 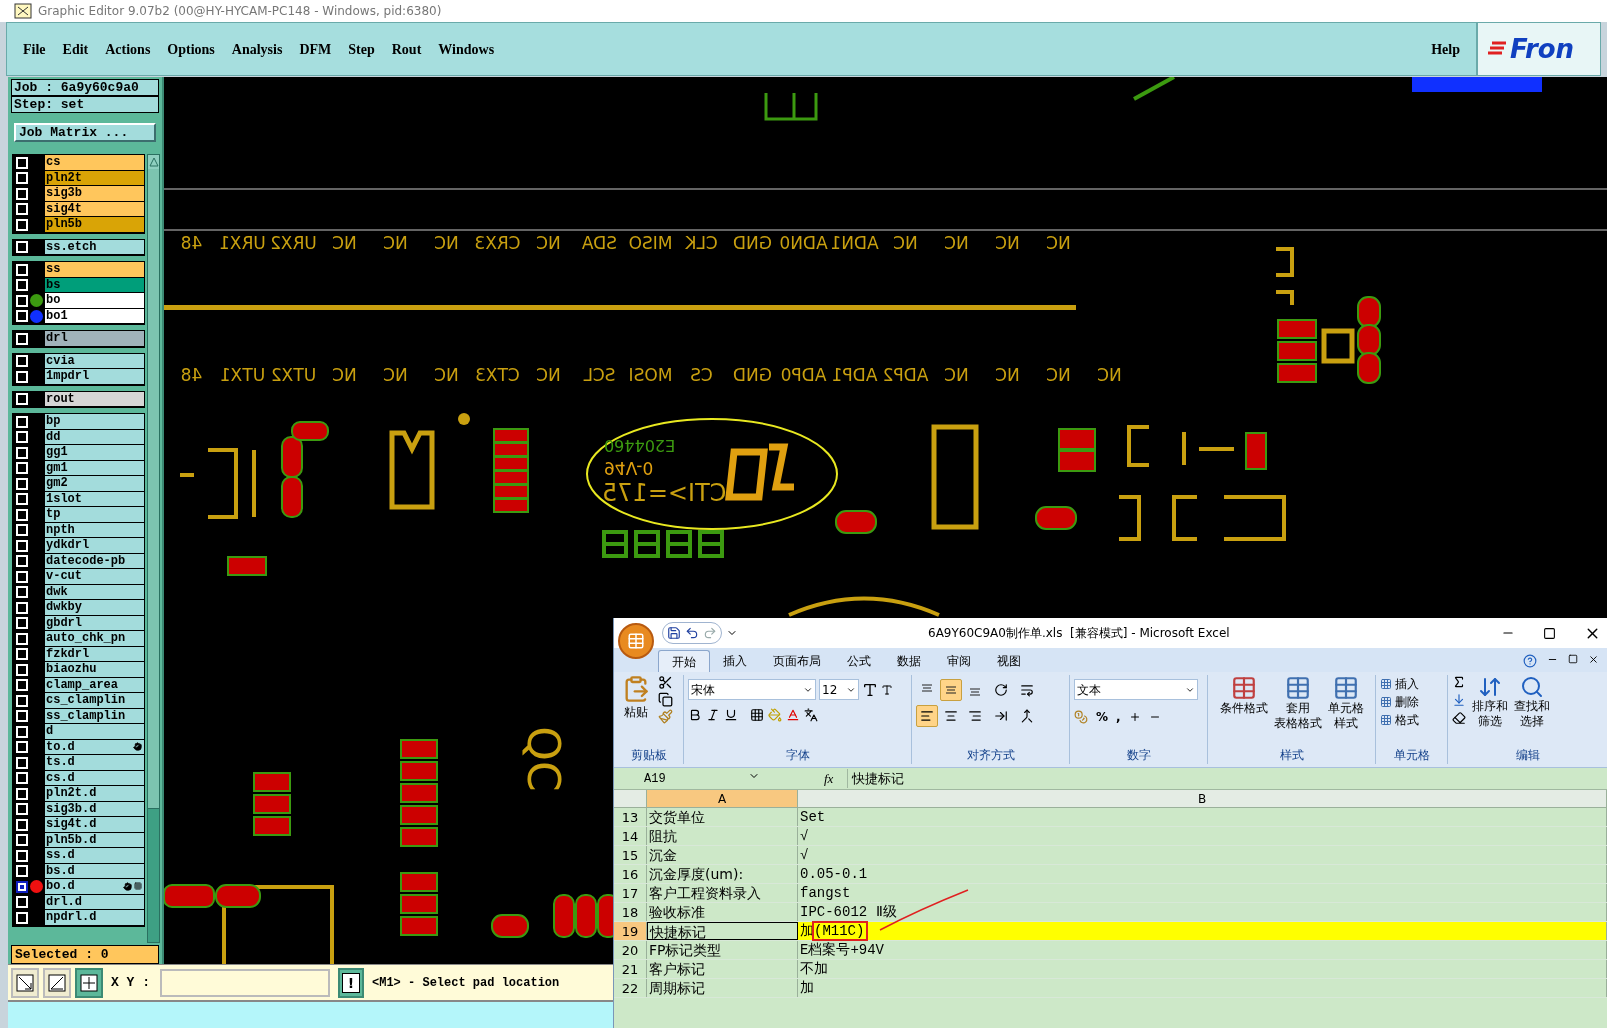 What do you see at coordinates (689, 778) in the screenshot?
I see `name-box: A19` at bounding box center [689, 778].